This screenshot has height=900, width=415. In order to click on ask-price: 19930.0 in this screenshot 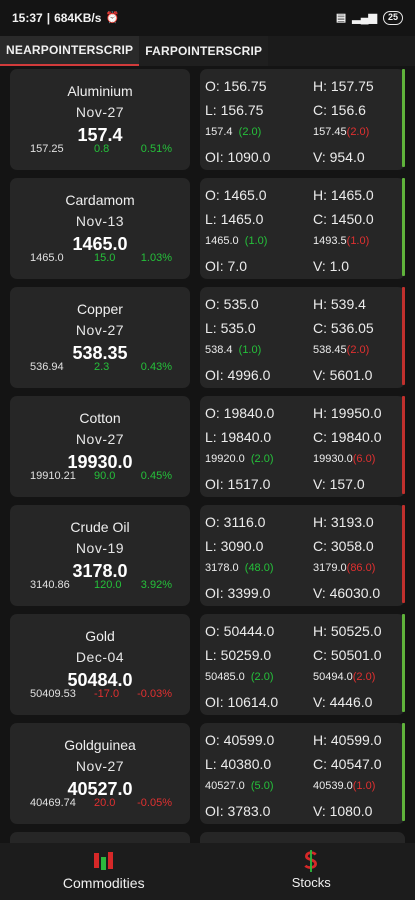, I will do `click(333, 459)`.